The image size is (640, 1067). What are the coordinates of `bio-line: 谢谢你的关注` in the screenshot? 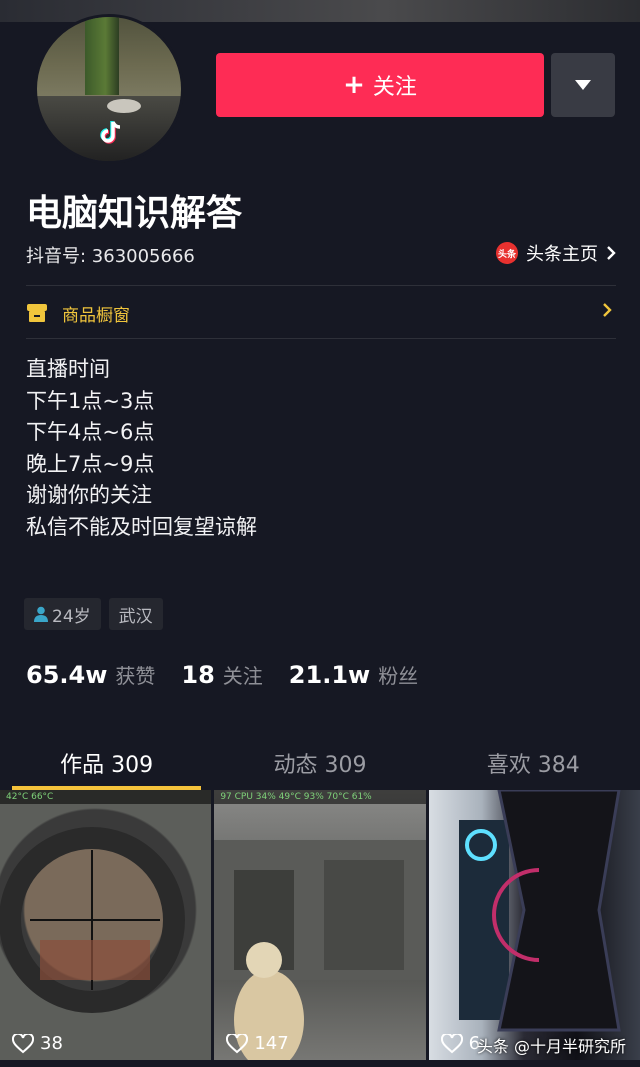 It's located at (89, 495).